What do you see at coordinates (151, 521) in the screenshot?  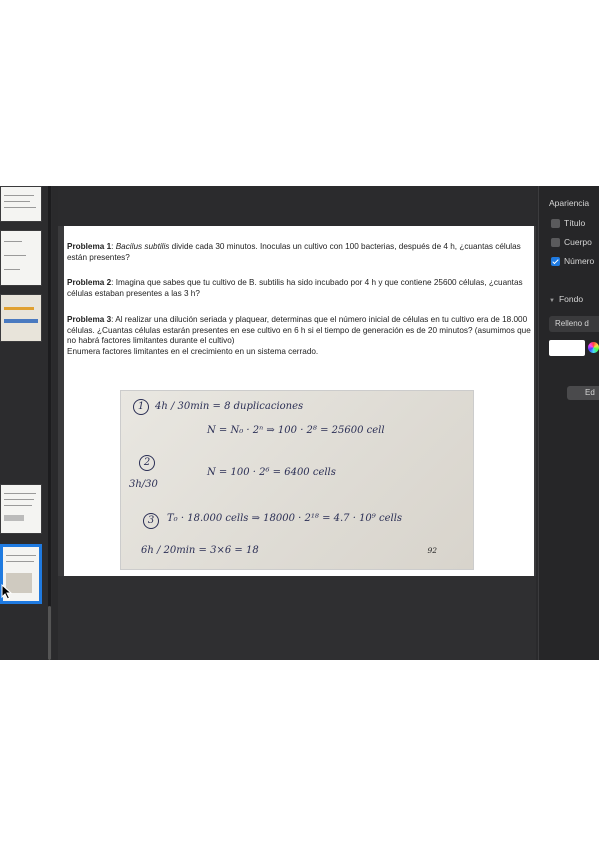 I see `step-3-marker: 3` at bounding box center [151, 521].